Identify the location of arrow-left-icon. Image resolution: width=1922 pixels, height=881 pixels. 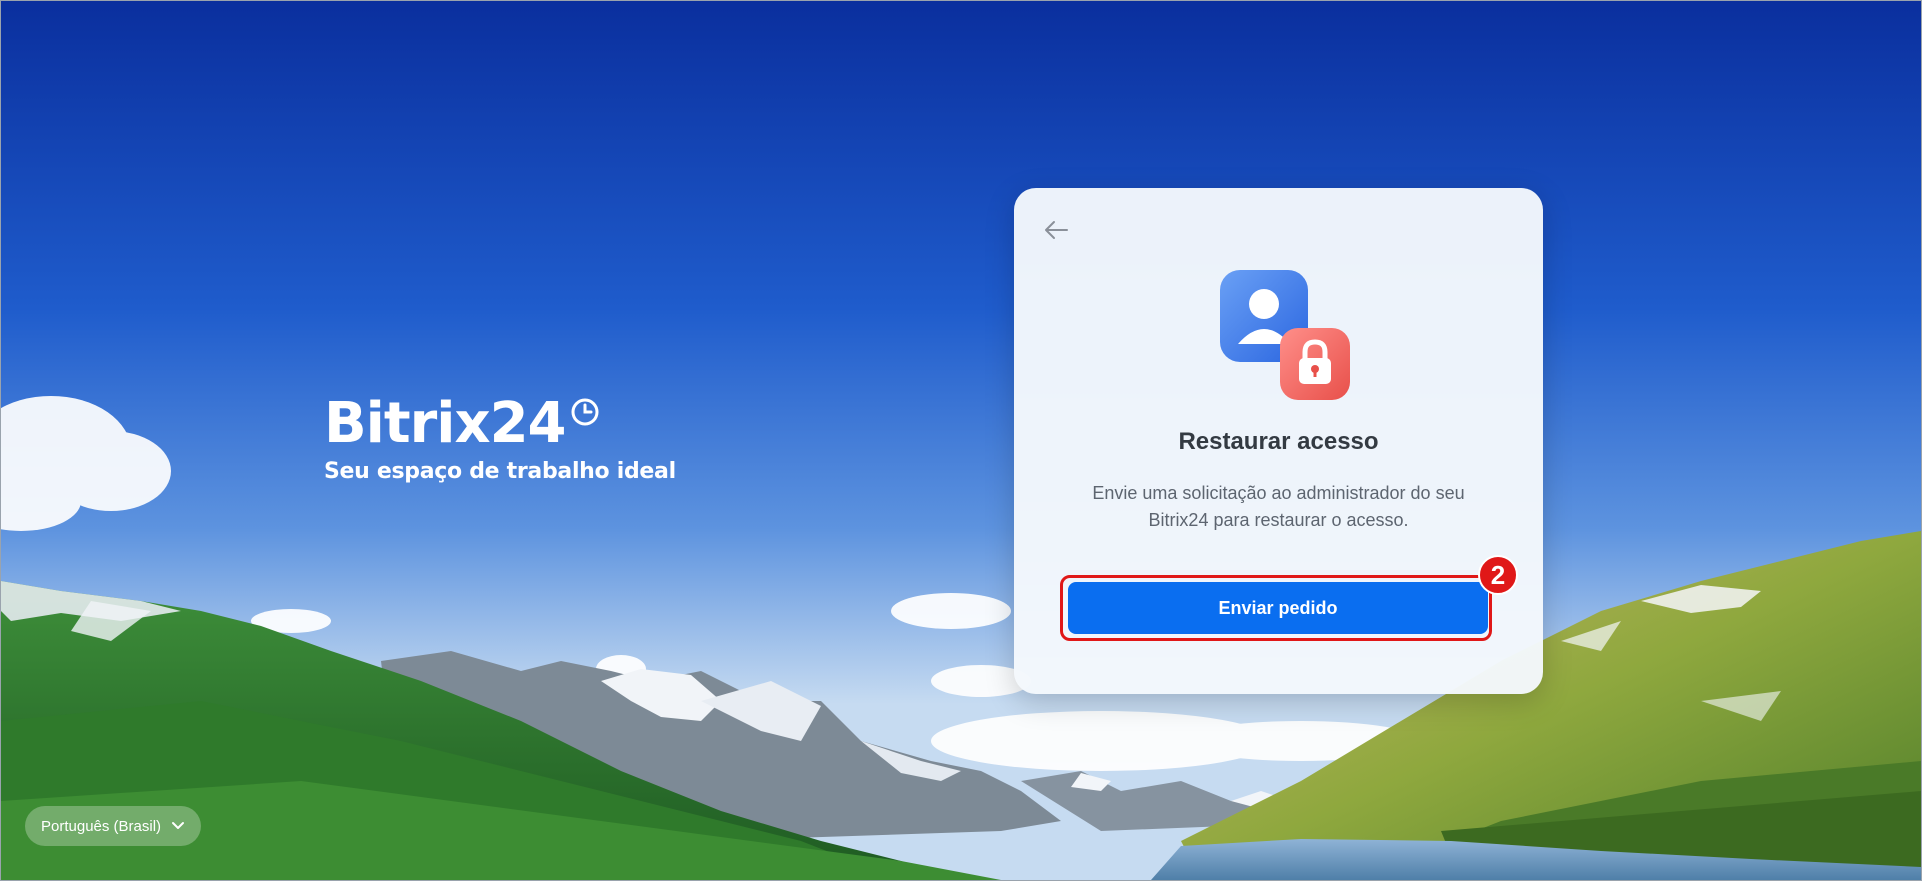
(1056, 230).